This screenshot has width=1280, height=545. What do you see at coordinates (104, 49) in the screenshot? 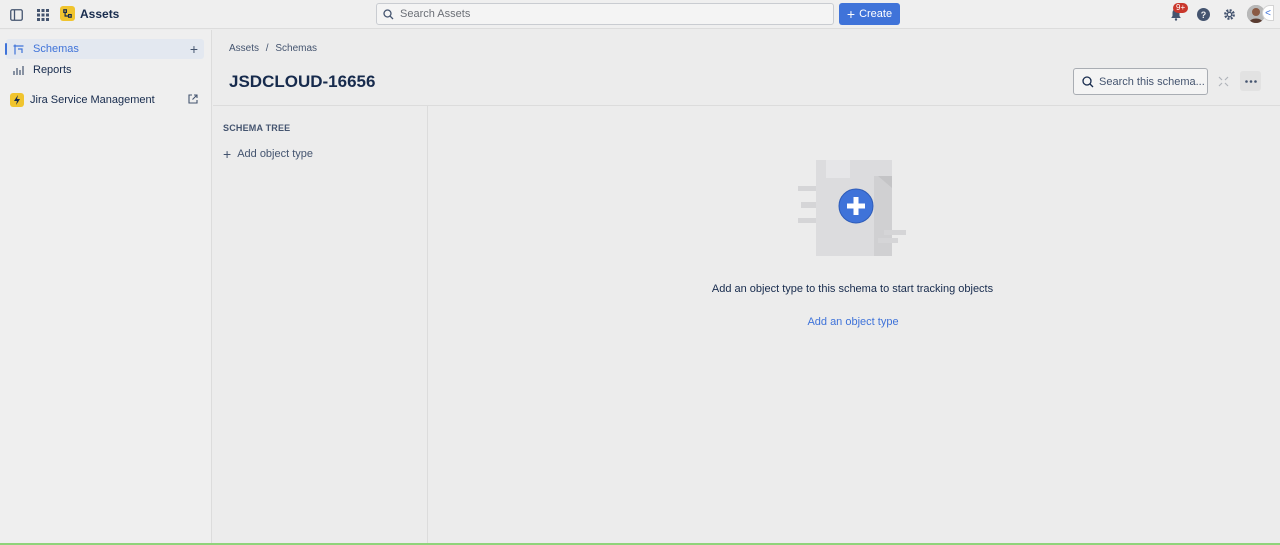
I see `sidebar-item-schemas: Schemas +` at bounding box center [104, 49].